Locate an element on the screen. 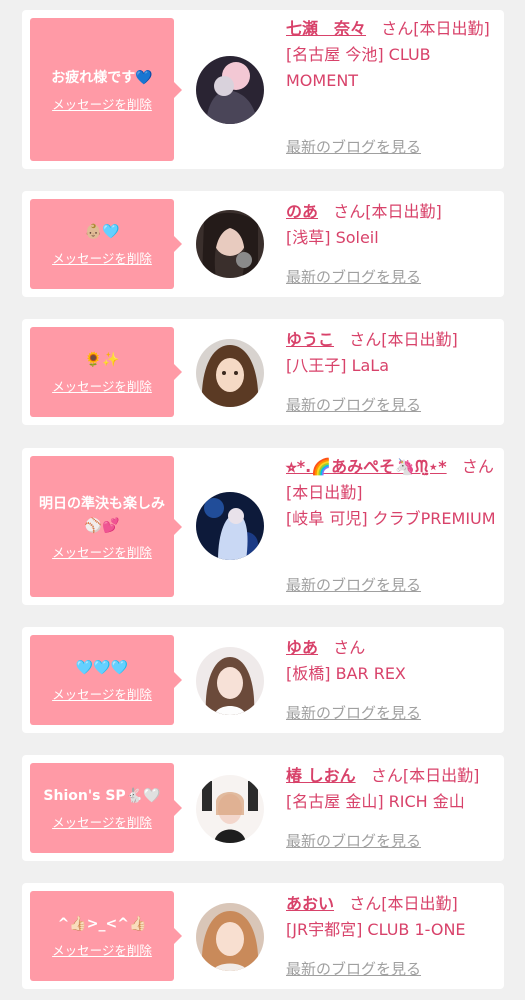 The width and height of the screenshot is (525, 1000). message-bubble: ^👍🏻>_<^👍🏻 メッセージを削除 is located at coordinates (106, 936).